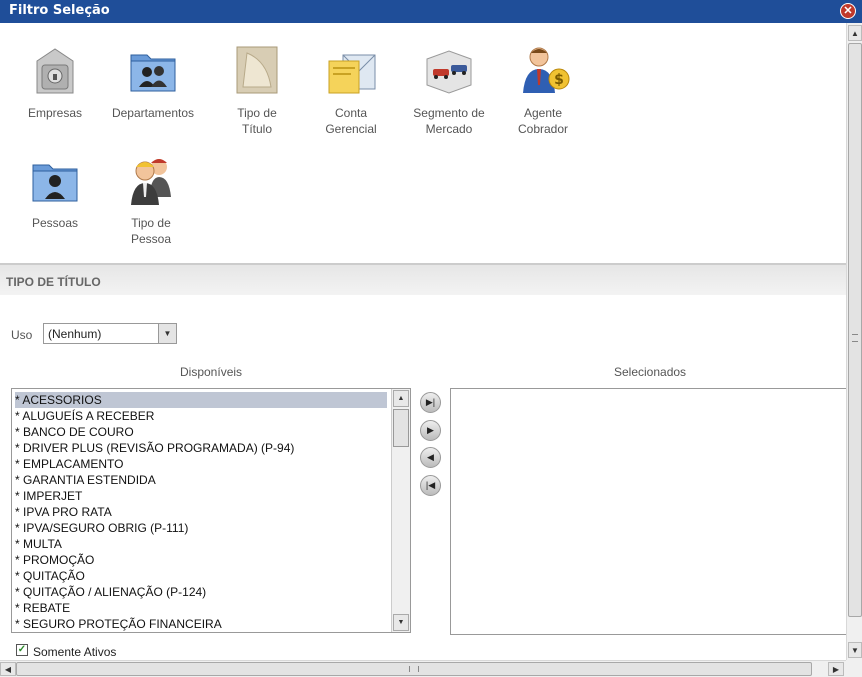 This screenshot has width=862, height=677. What do you see at coordinates (53, 282) in the screenshot?
I see `section-title: TIPO DE TÍTULO` at bounding box center [53, 282].